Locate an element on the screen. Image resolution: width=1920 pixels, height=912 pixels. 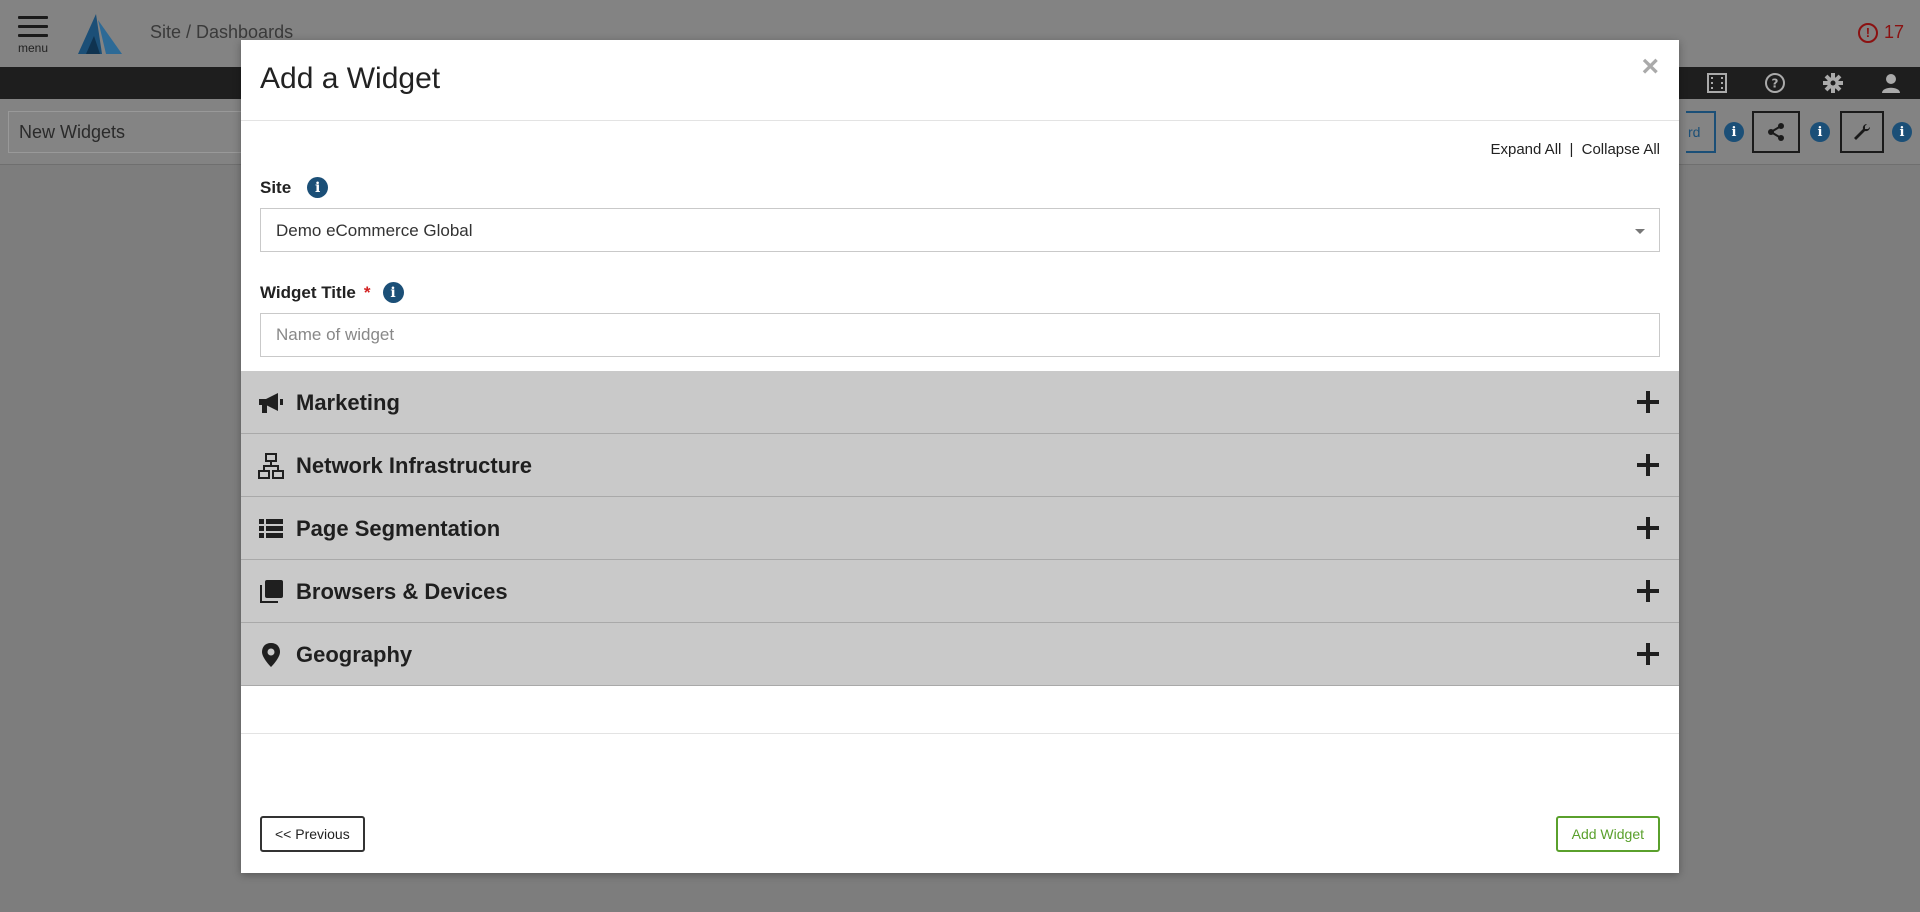
divider is located at coordinates (960, 733).